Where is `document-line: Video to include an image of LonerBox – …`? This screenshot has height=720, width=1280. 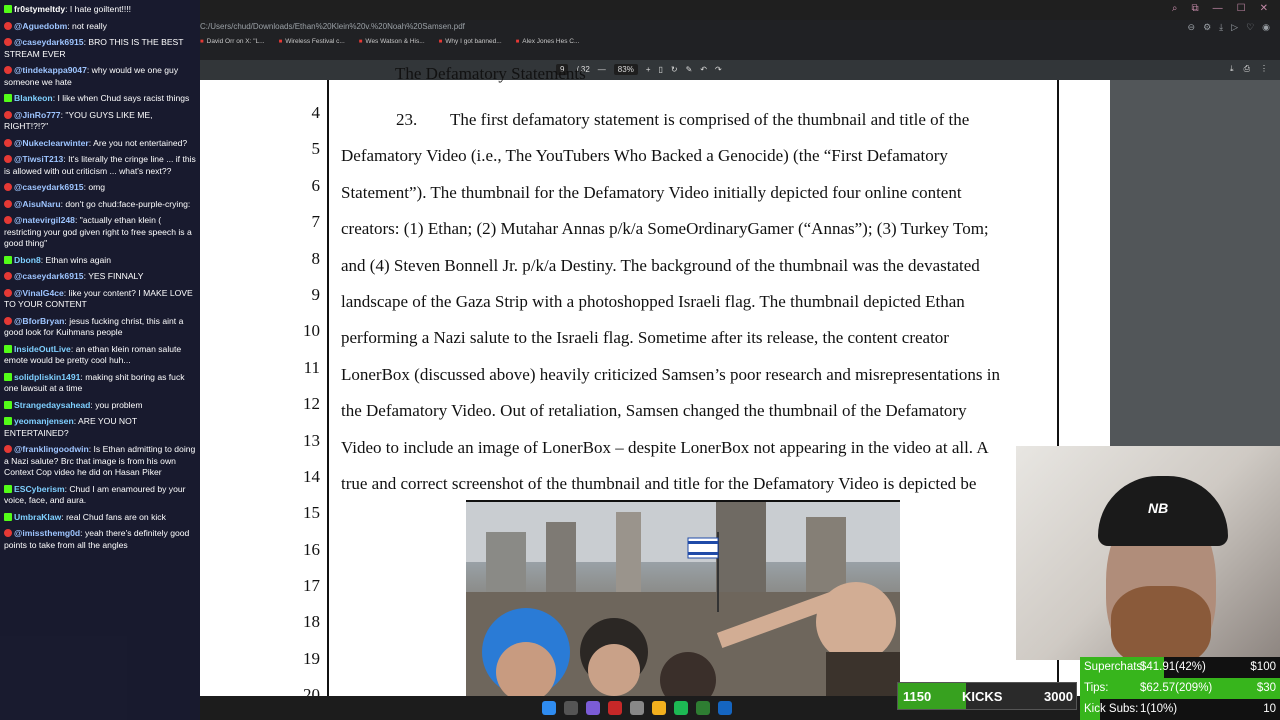 document-line: Video to include an image of LonerBox – … is located at coordinates (696, 448).